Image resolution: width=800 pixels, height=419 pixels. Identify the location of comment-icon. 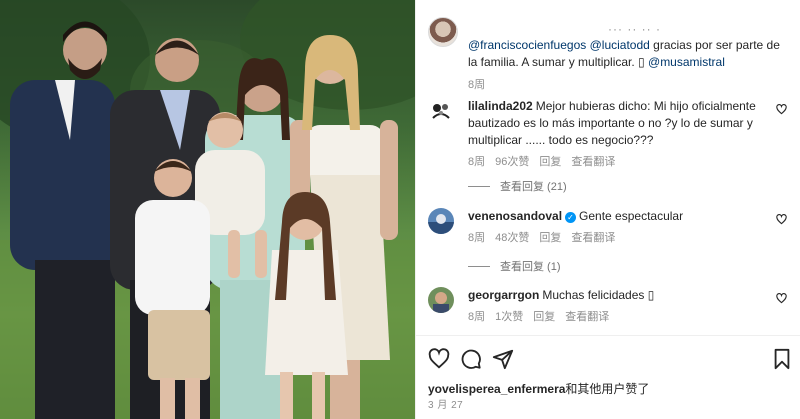
(471, 359).